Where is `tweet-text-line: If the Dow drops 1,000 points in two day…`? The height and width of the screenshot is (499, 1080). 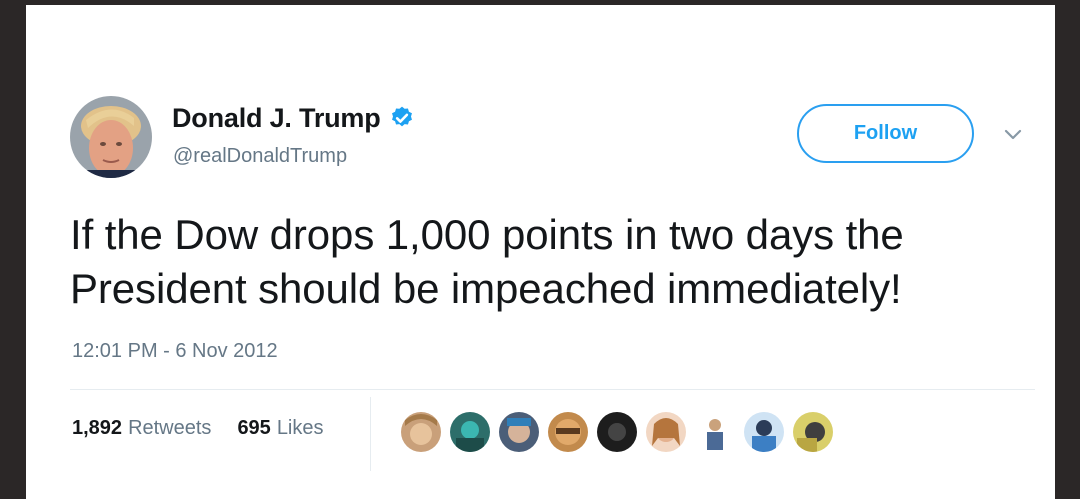
tweet-text-line: If the Dow drops 1,000 points in two day… is located at coordinates (487, 234).